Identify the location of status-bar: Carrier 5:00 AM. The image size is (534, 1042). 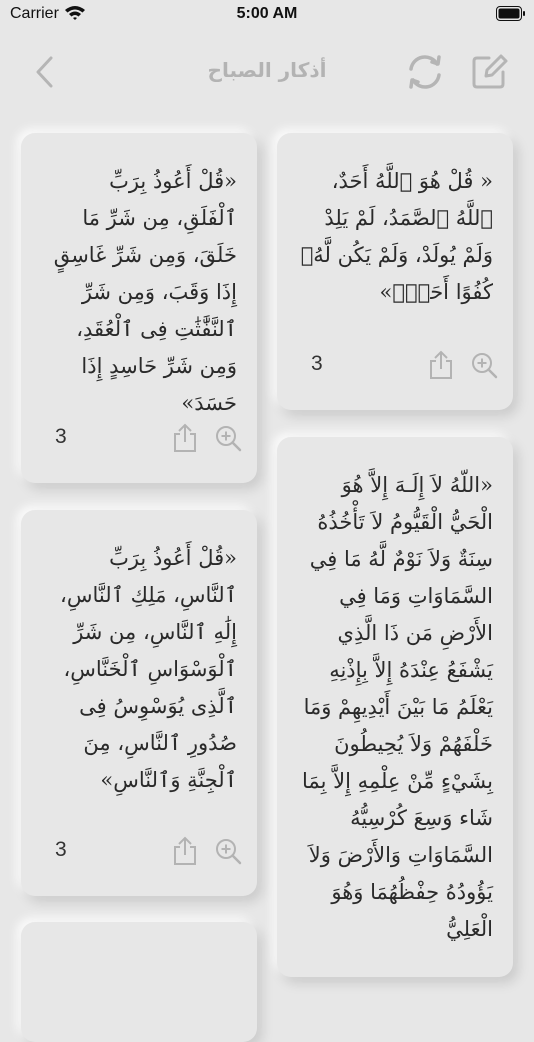
(267, 15).